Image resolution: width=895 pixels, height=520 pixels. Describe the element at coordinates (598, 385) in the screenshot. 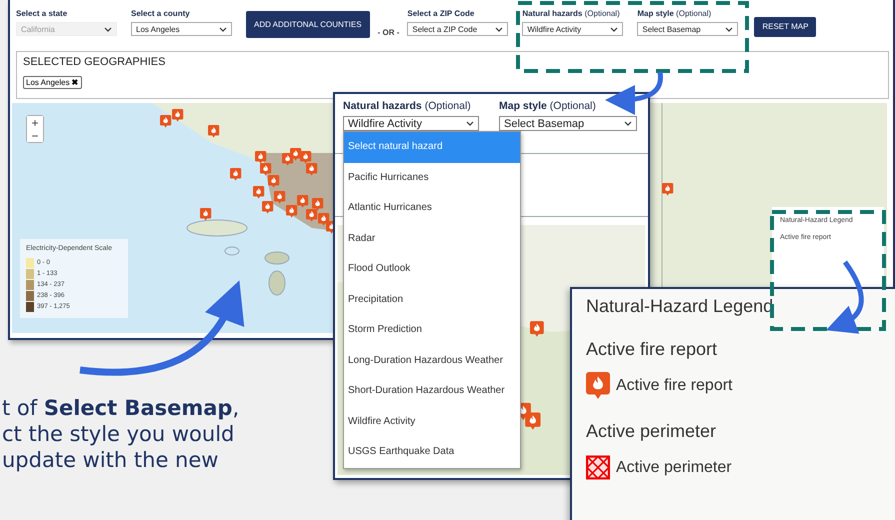

I see `fire-icon` at that location.